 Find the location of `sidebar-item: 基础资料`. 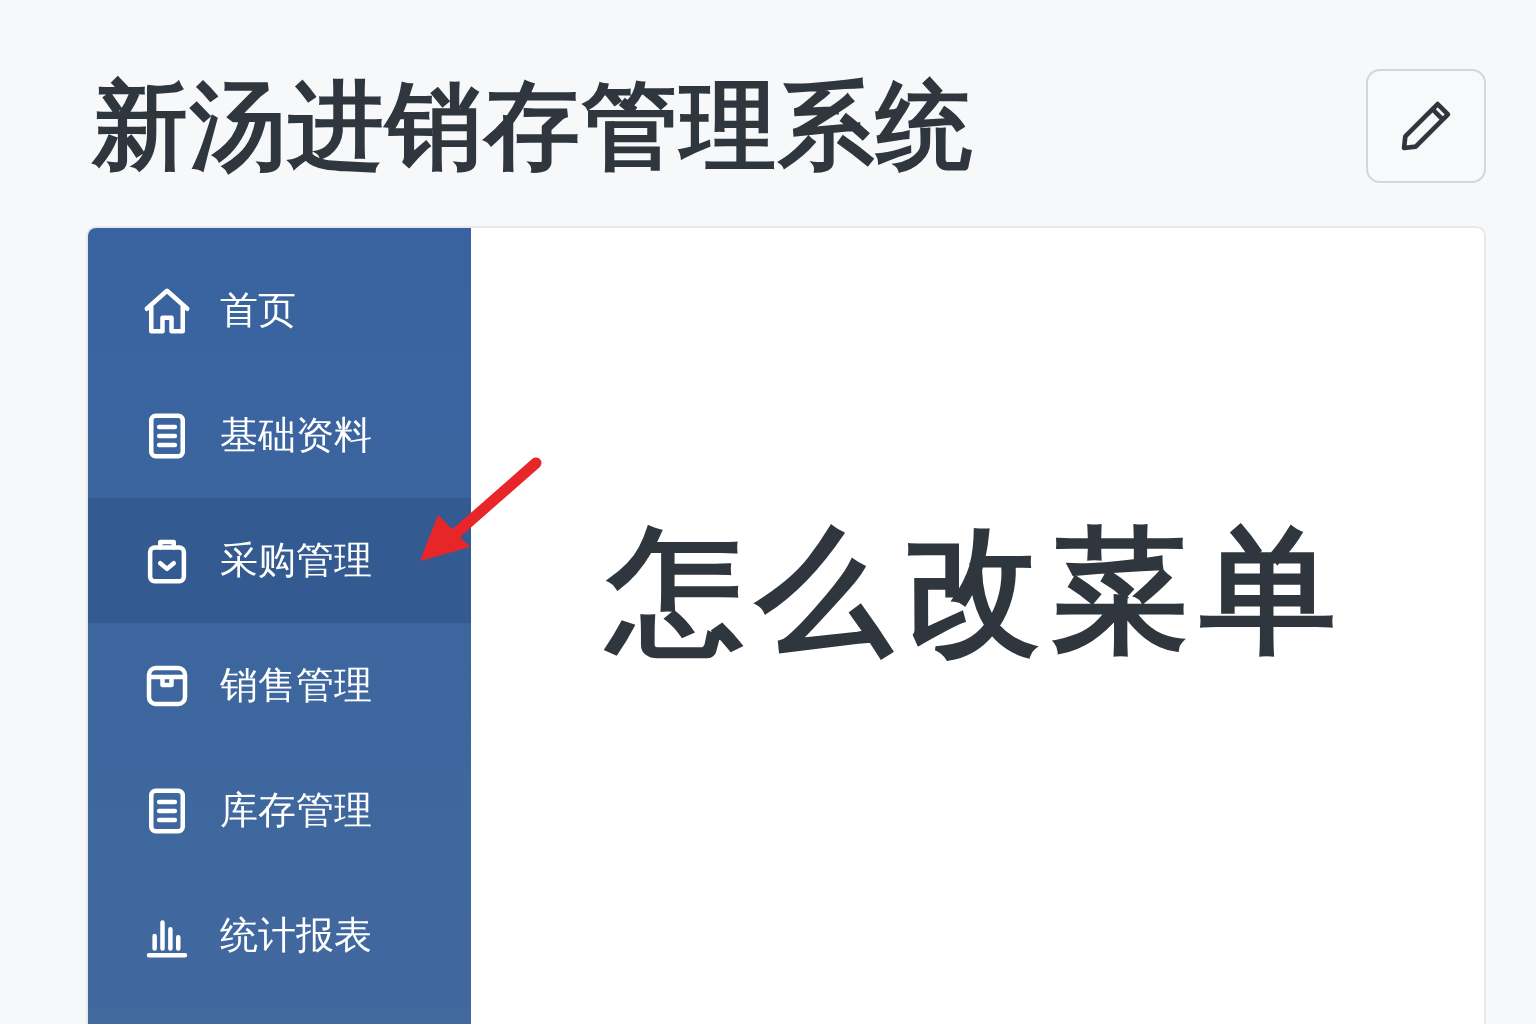

sidebar-item: 基础资料 is located at coordinates (279, 435).